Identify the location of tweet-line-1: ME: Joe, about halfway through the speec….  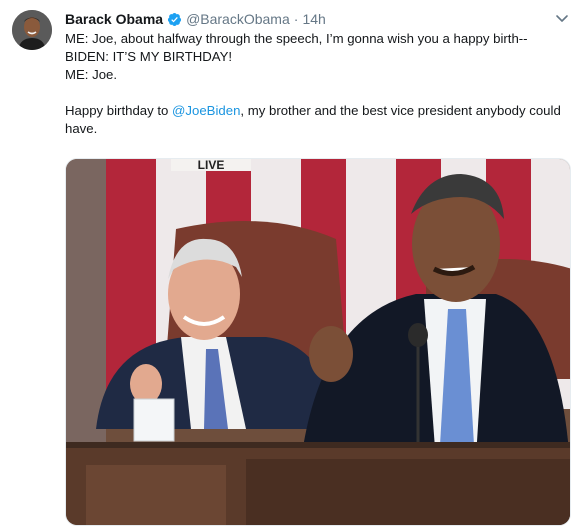
(296, 38).